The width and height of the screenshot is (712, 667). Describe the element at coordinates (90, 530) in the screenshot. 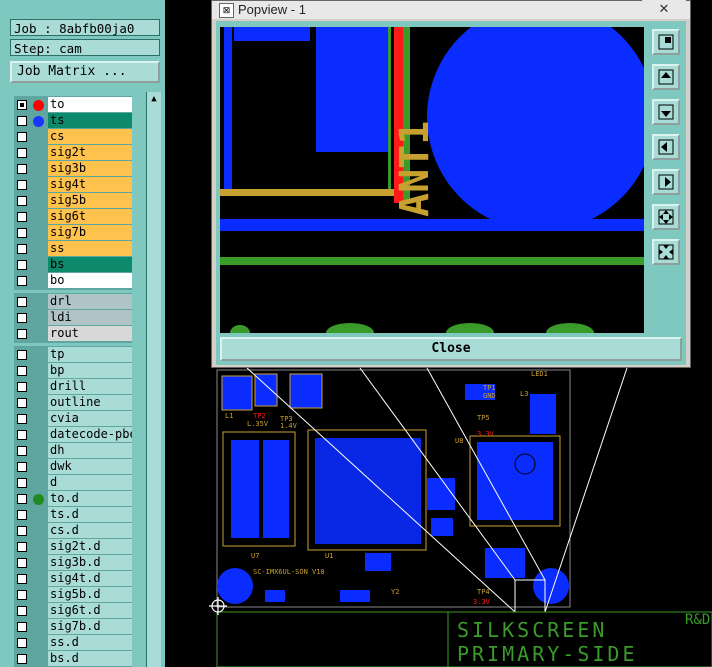

I see `layer-name: cs.d` at that location.